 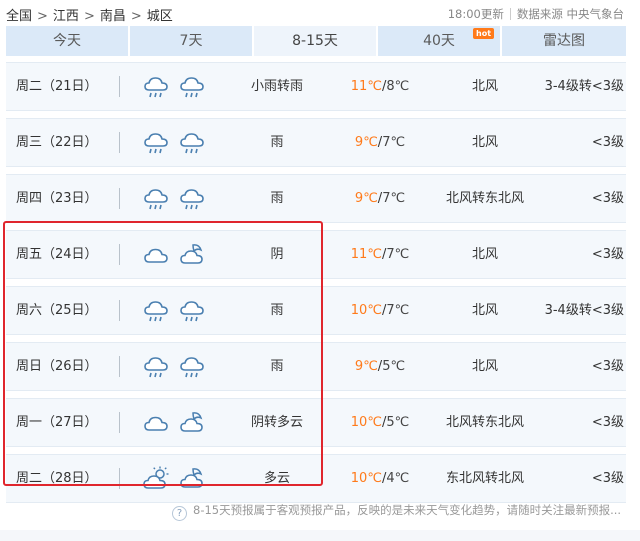 What do you see at coordinates (484, 478) in the screenshot?
I see `wind-direction: 东北风转北风` at bounding box center [484, 478].